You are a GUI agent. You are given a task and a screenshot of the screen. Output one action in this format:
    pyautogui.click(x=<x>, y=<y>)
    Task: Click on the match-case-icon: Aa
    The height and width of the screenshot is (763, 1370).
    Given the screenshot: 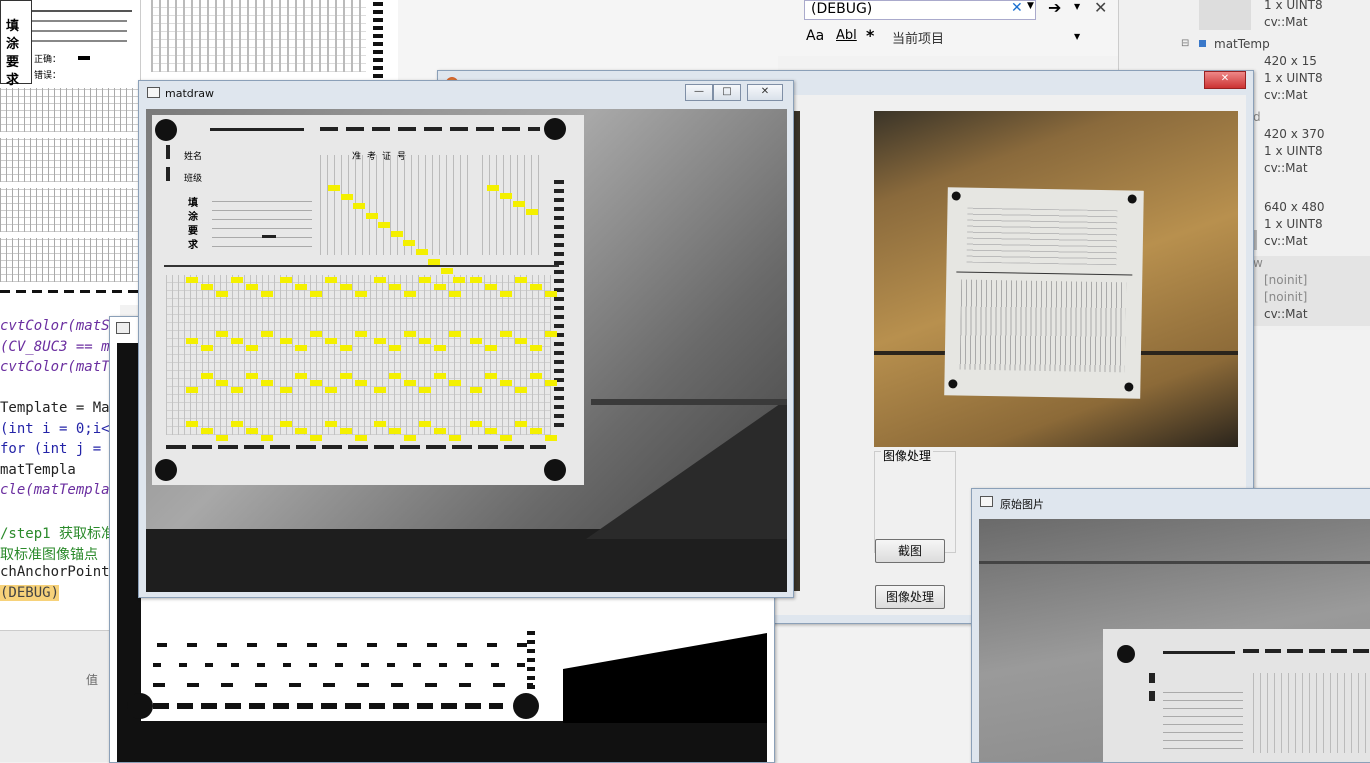 What is the action you would take?
    pyautogui.click(x=815, y=36)
    